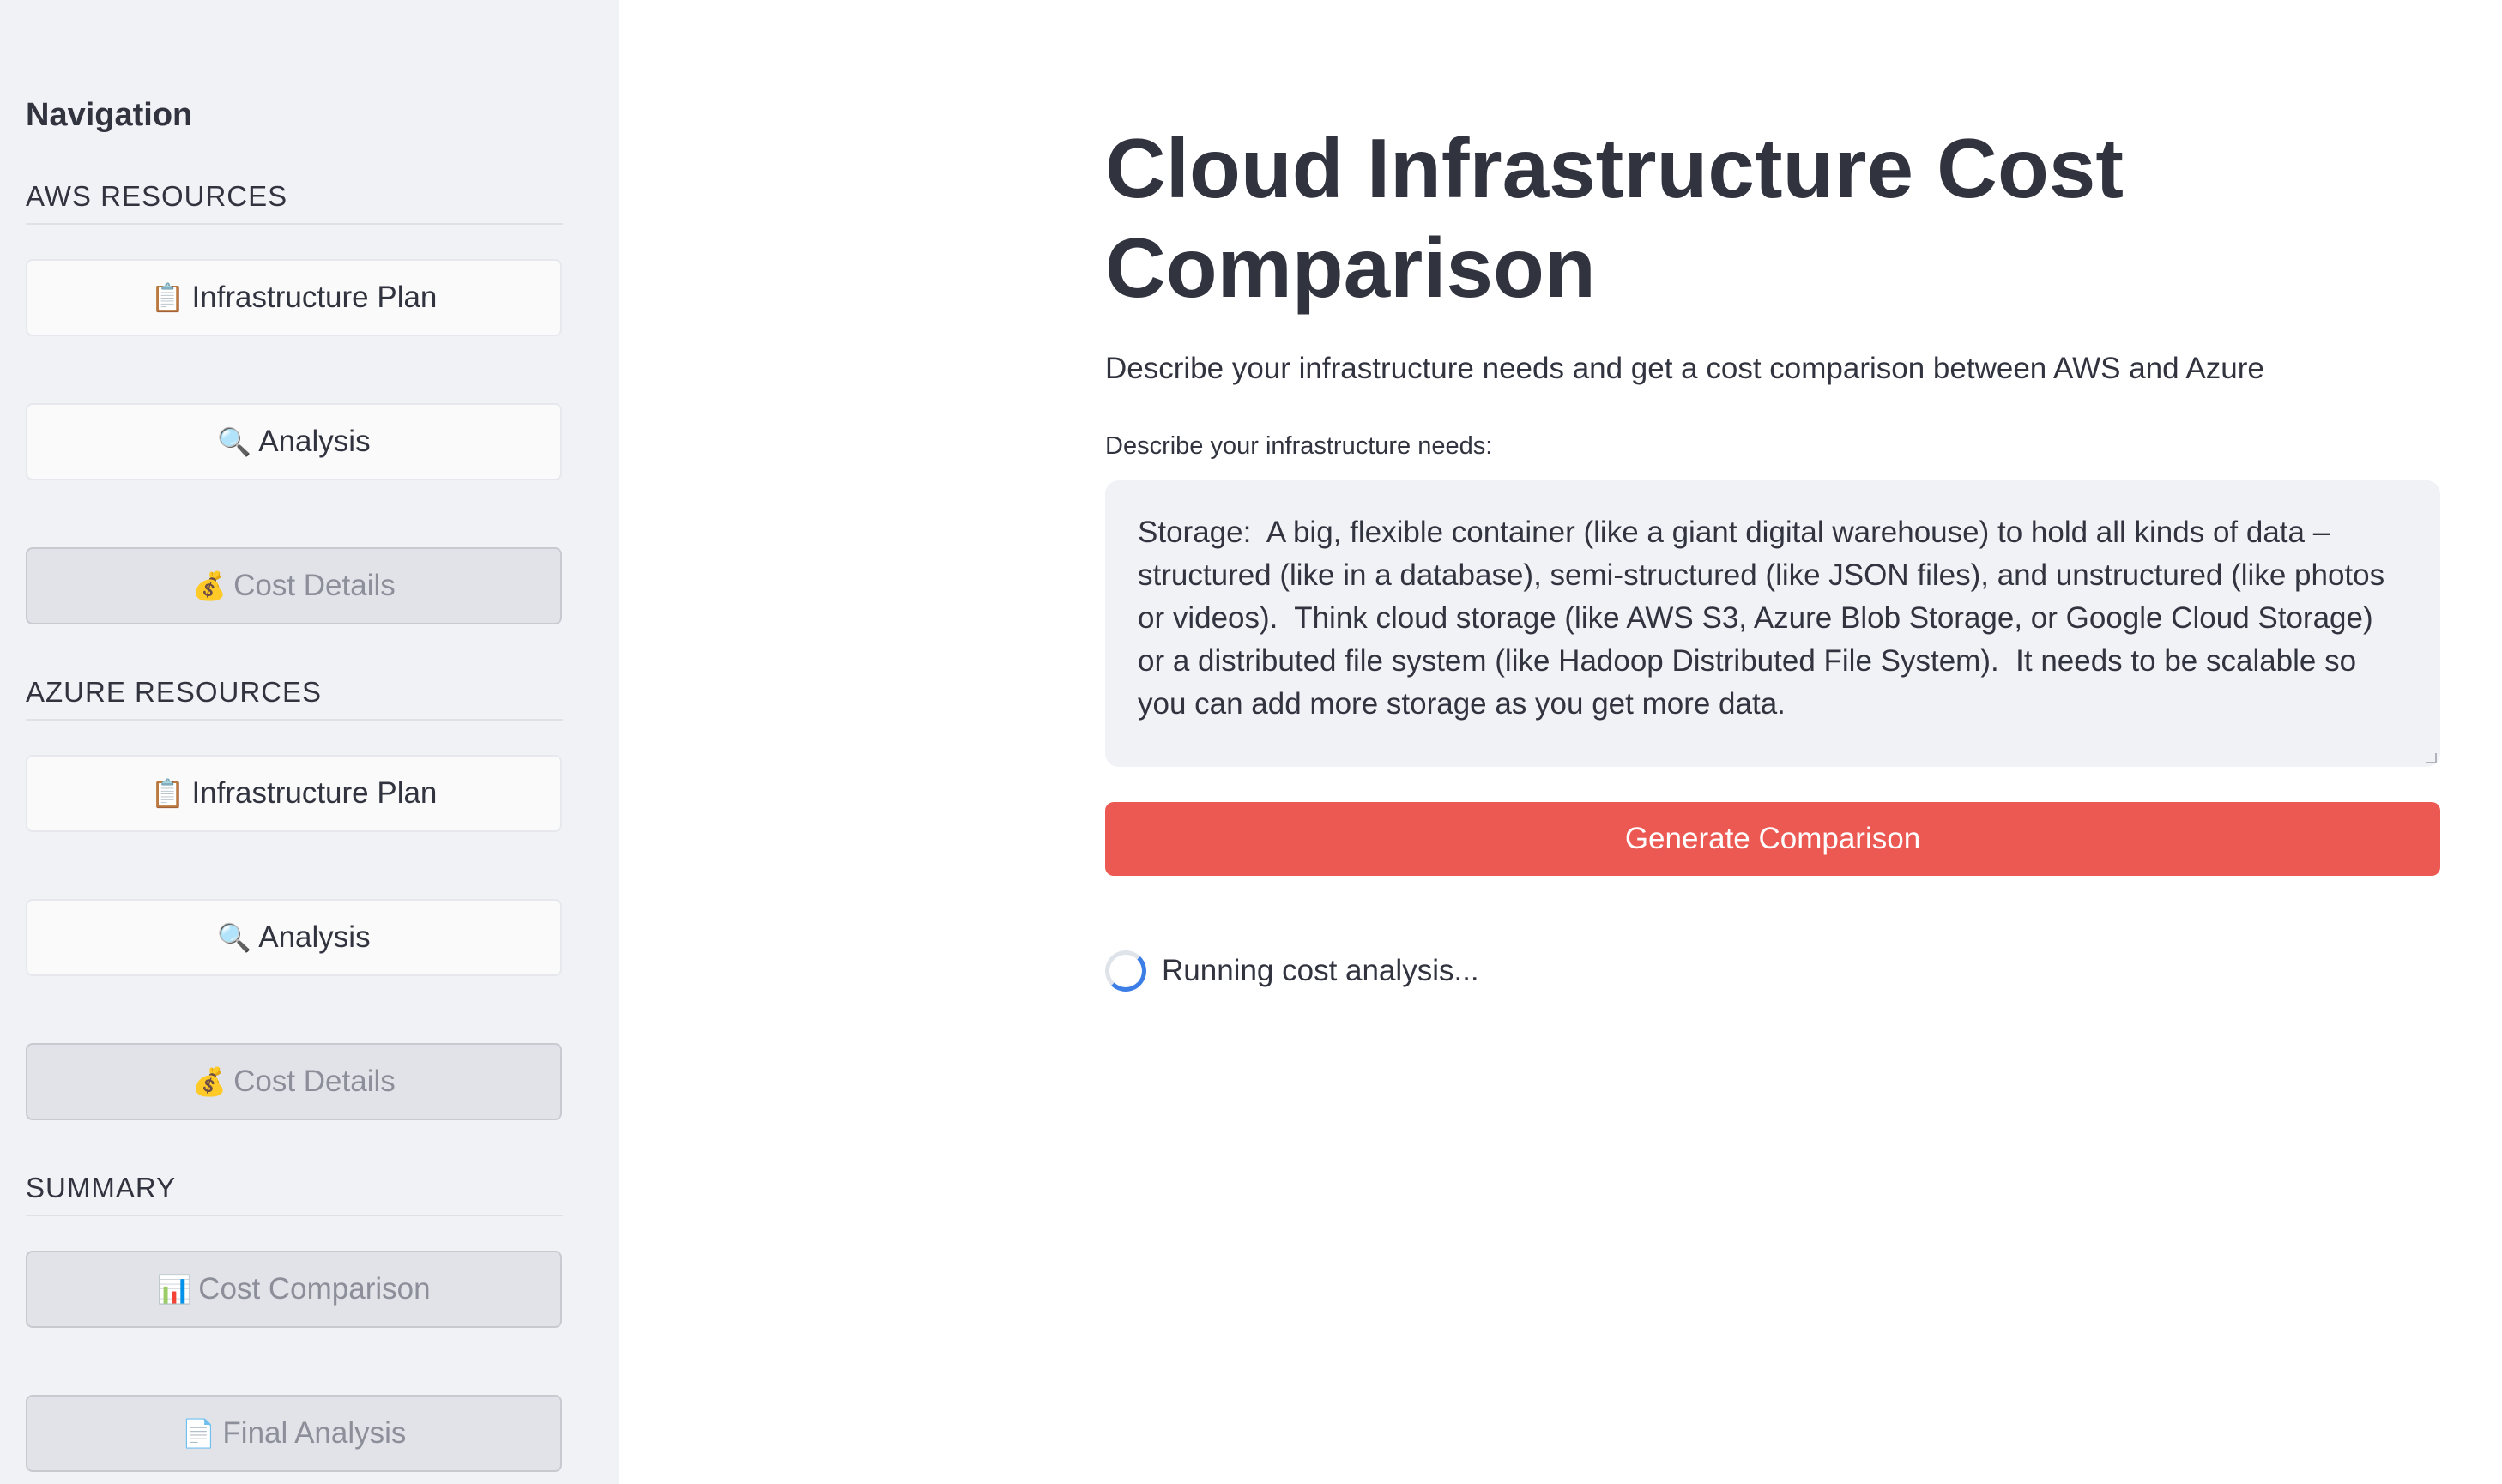 Image resolution: width=2502 pixels, height=1484 pixels. I want to click on spinner-icon, so click(1126, 971).